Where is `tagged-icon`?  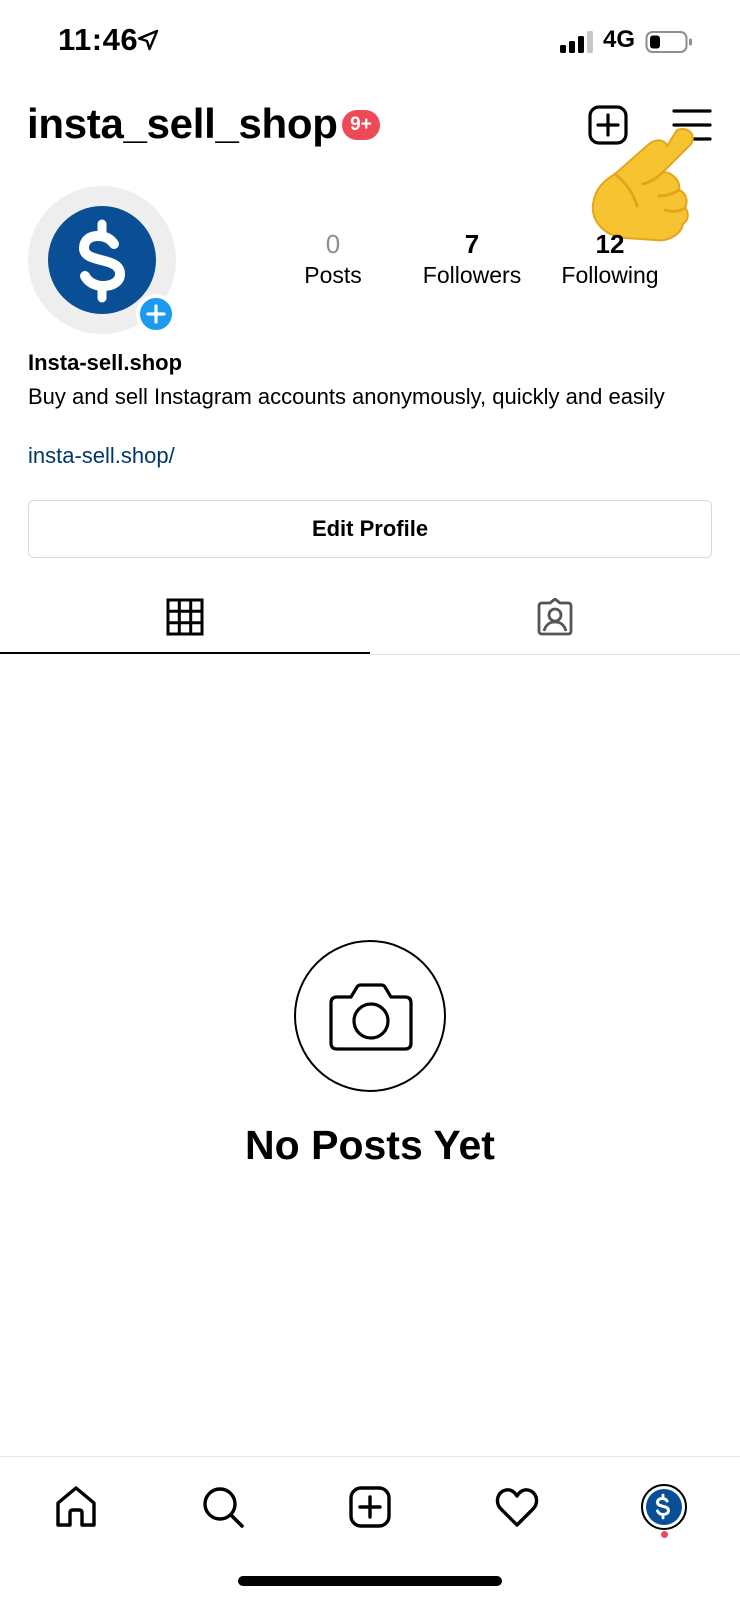
tagged-icon is located at coordinates (555, 617).